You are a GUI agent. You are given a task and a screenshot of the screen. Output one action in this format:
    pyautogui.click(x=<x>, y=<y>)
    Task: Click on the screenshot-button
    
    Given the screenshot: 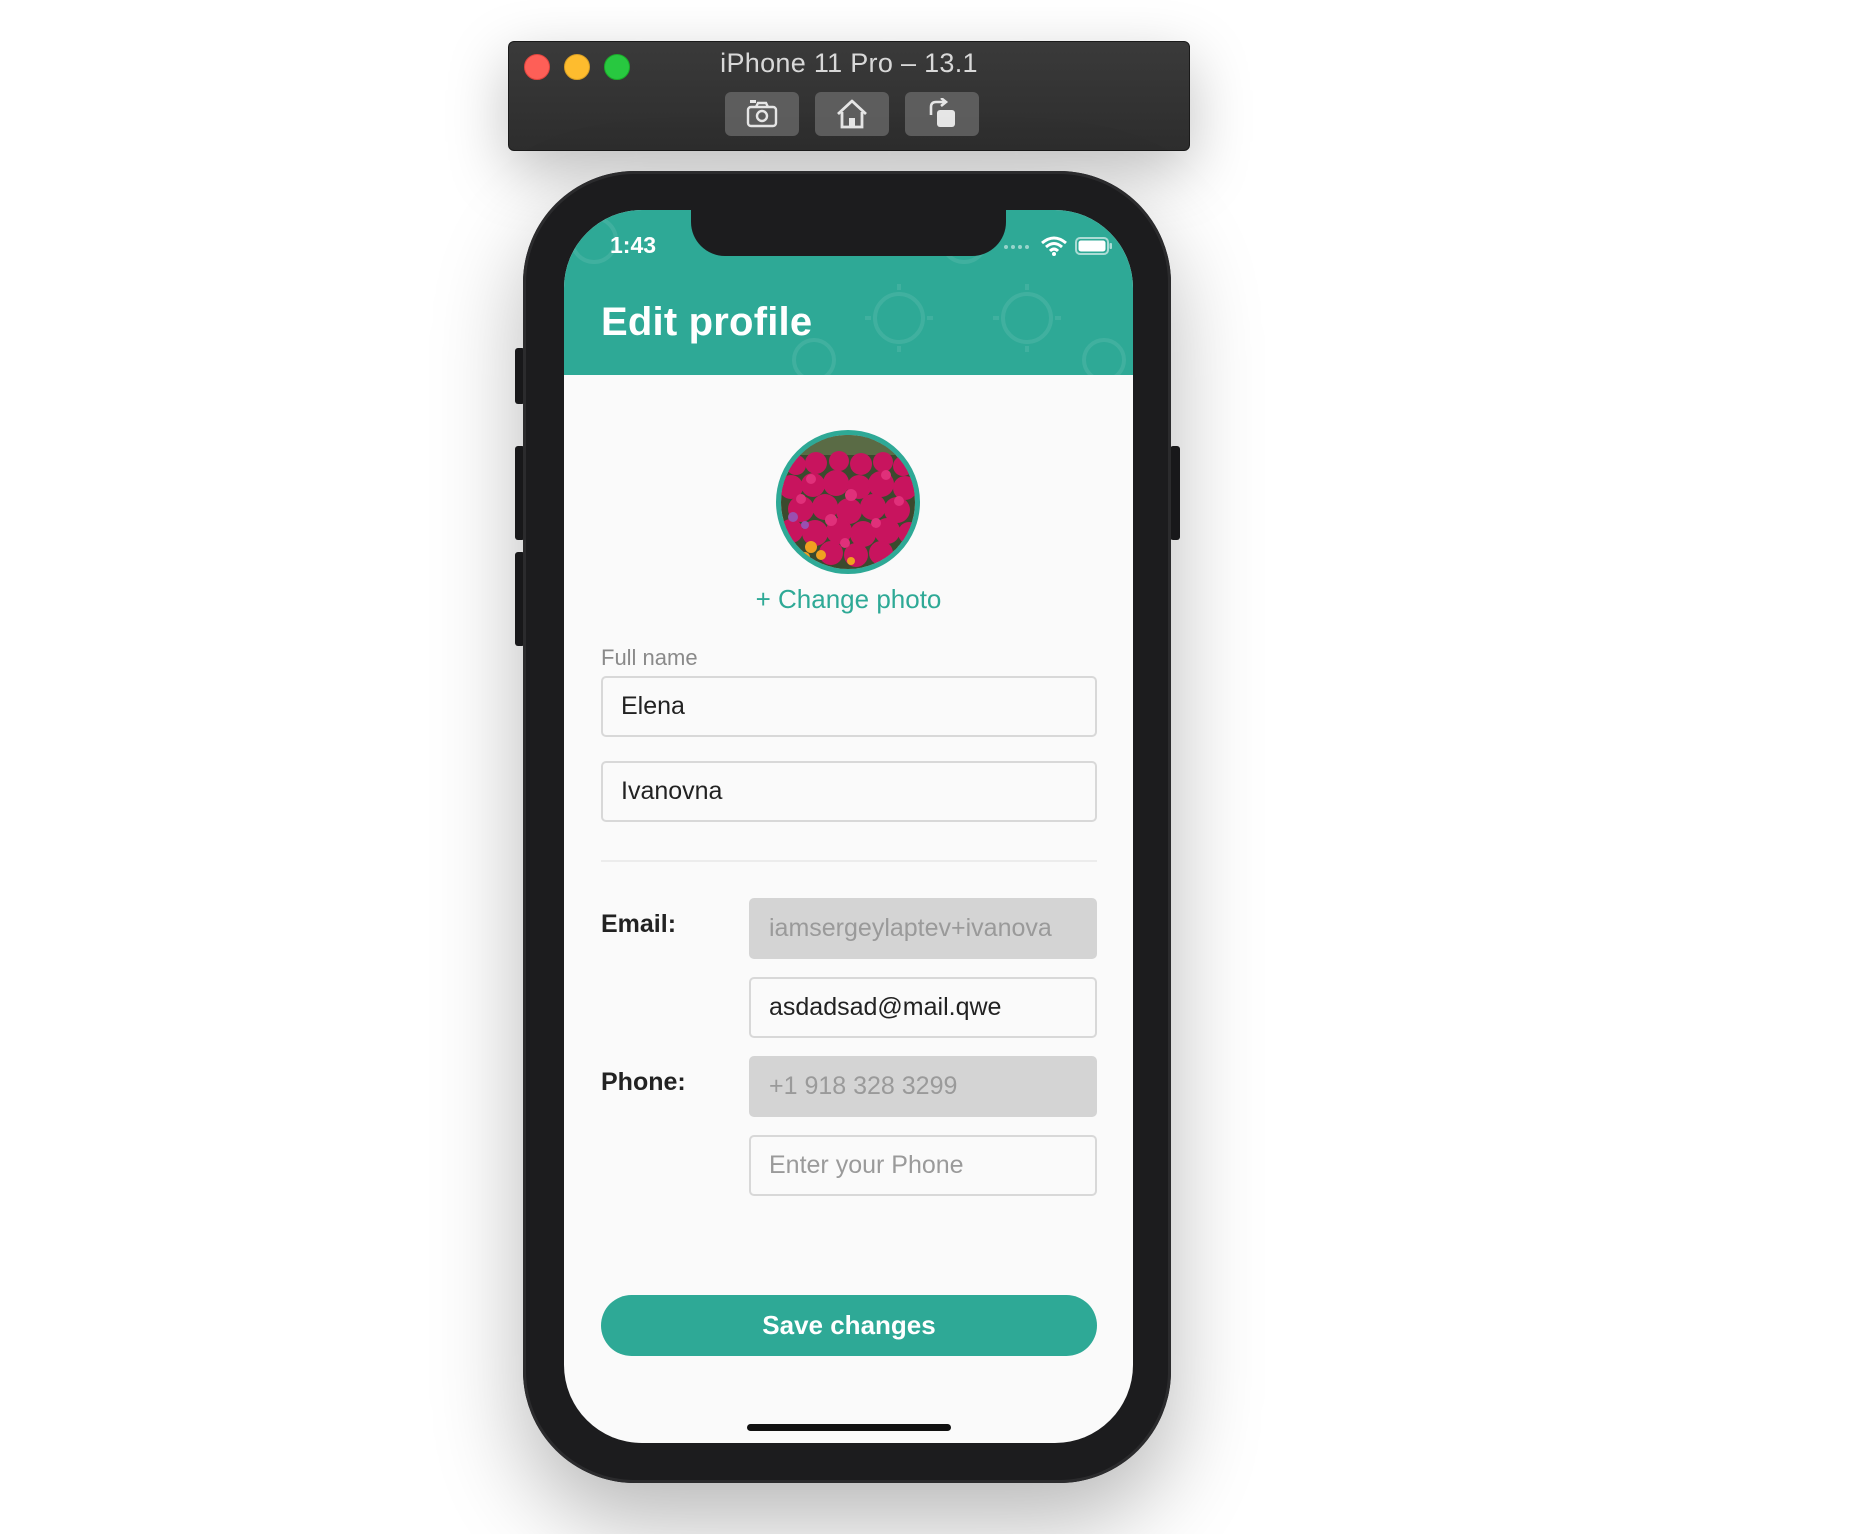 What is the action you would take?
    pyautogui.click(x=762, y=114)
    